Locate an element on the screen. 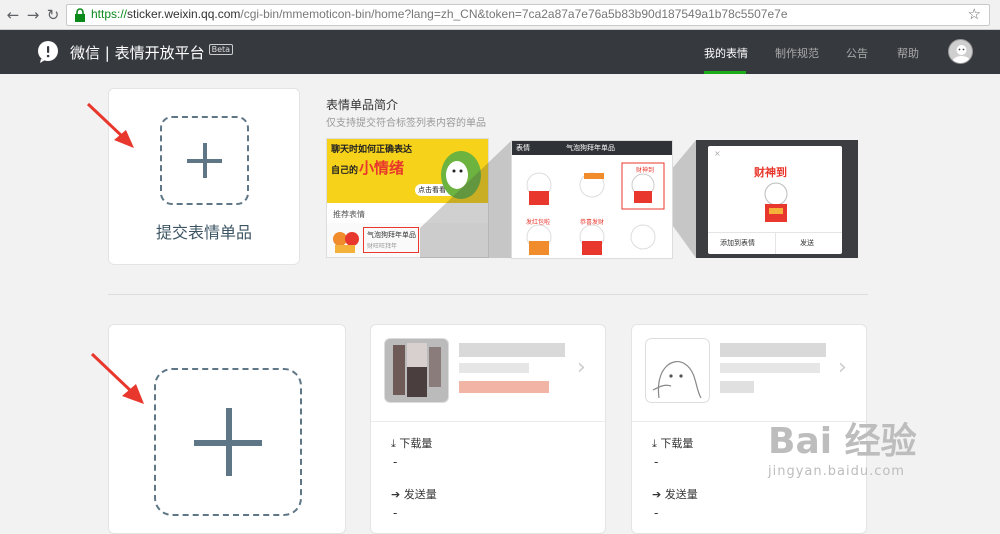  watermark-brand: Bai 经验 is located at coordinates (842, 441).